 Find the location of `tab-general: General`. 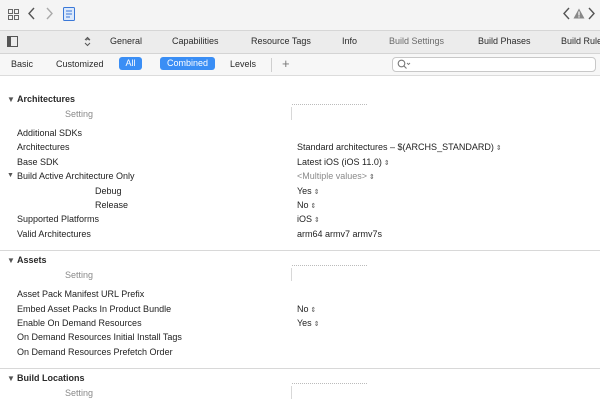

tab-general: General is located at coordinates (126, 41).